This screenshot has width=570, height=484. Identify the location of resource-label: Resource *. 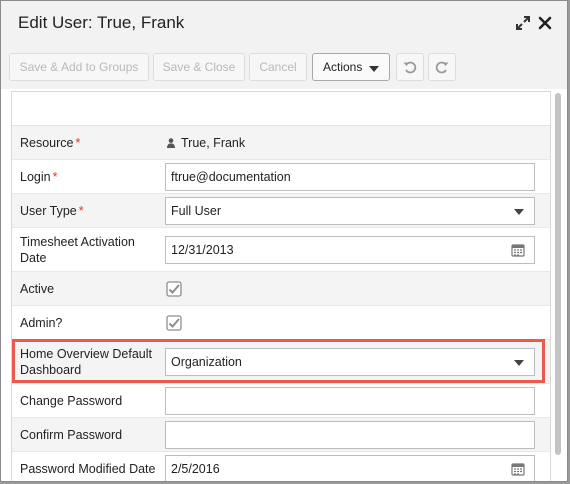
(50, 142).